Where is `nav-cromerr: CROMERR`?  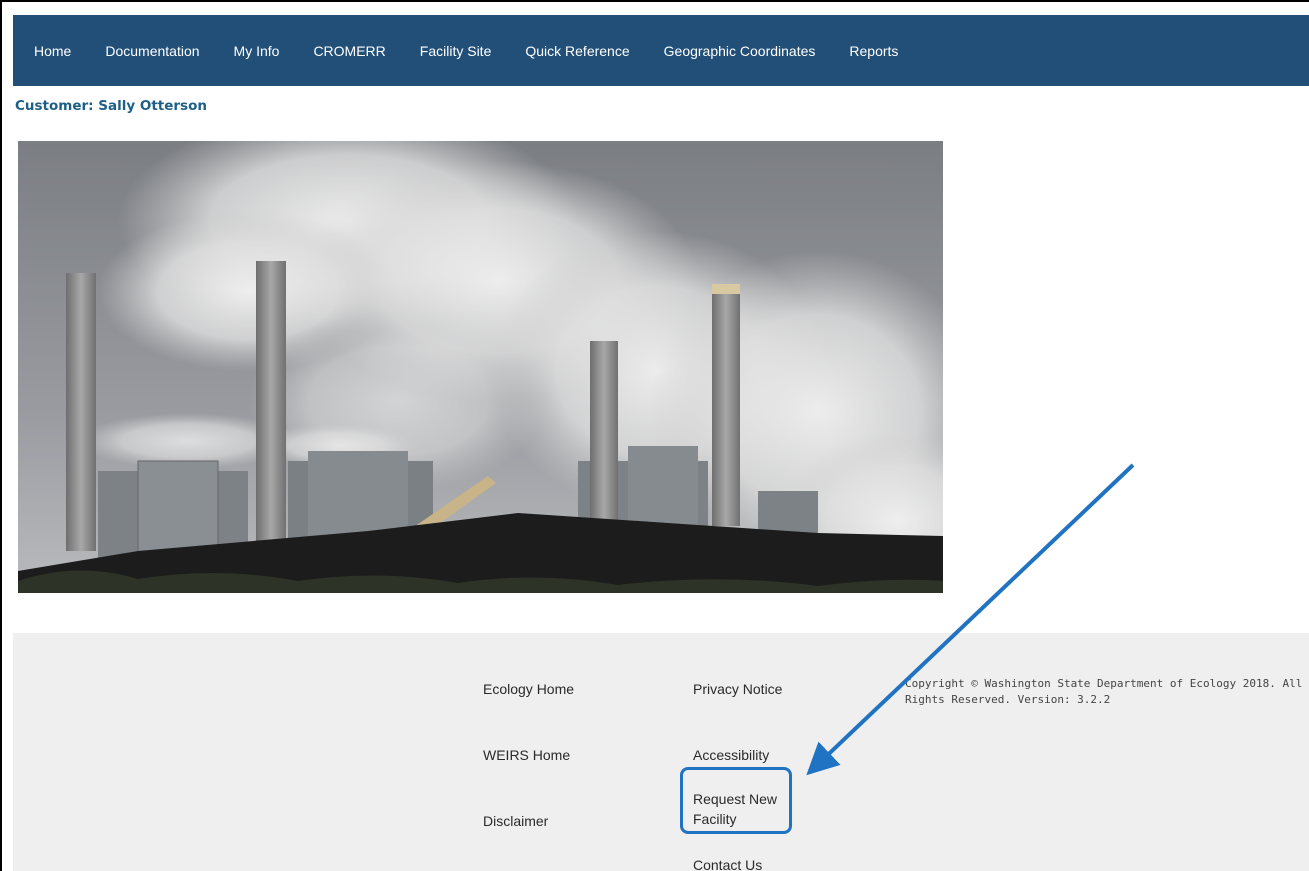
nav-cromerr: CROMERR is located at coordinates (349, 51).